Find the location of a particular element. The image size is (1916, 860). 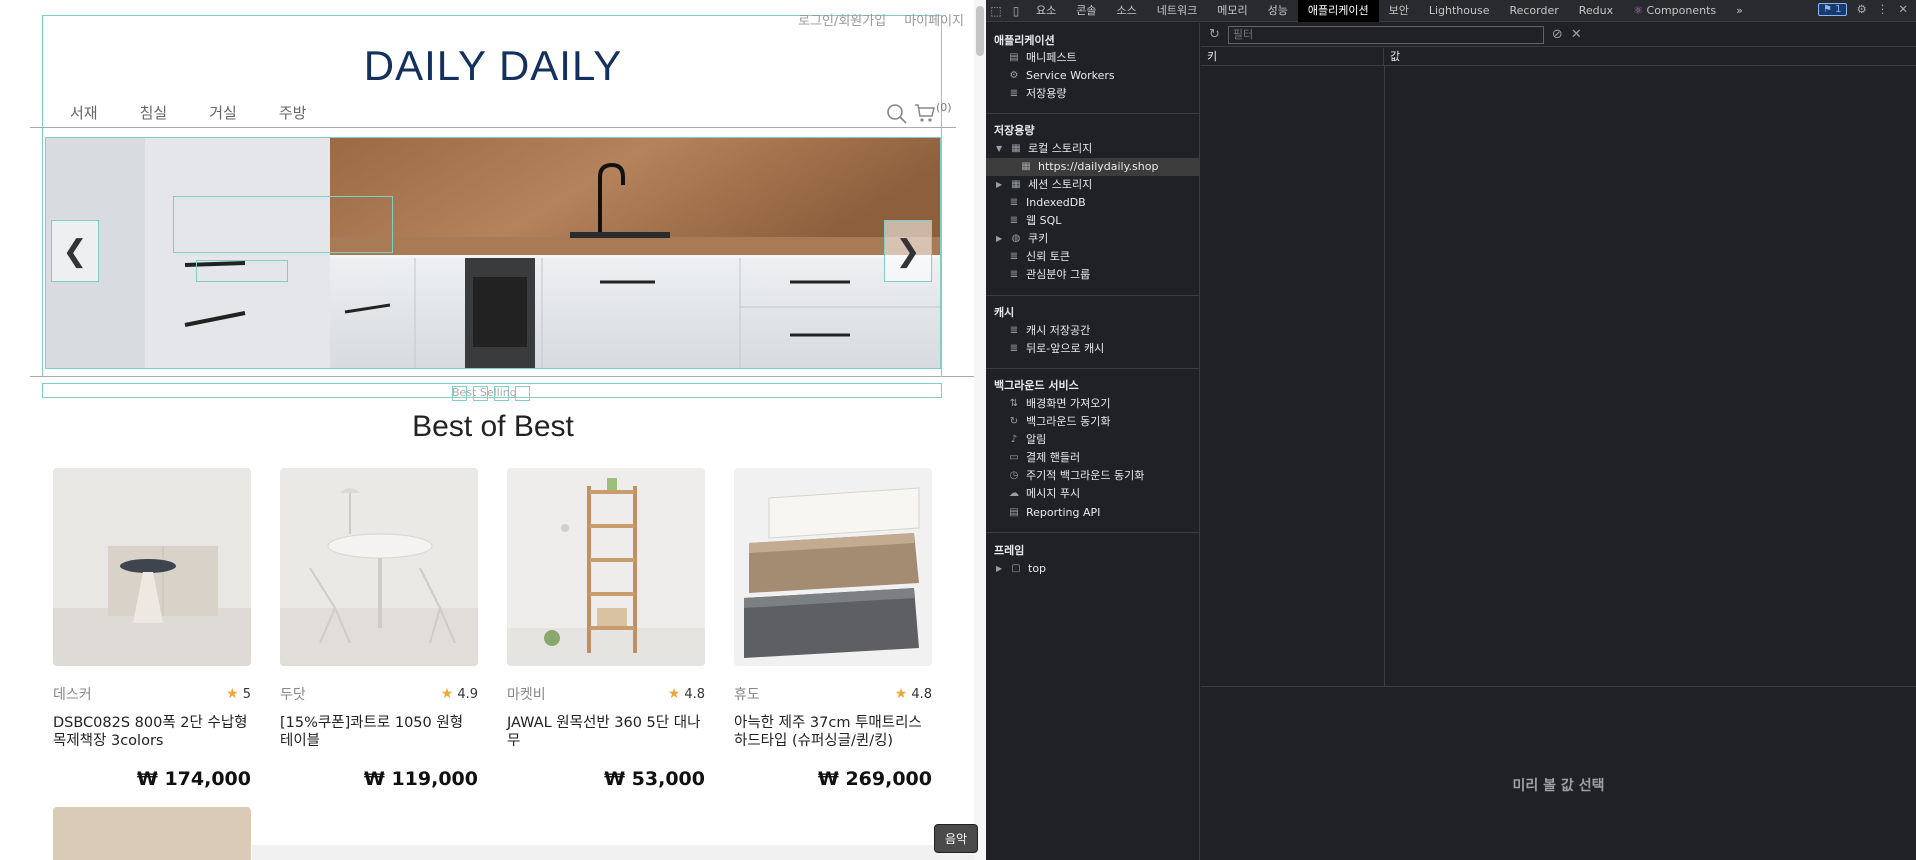

product-price: ₩ 174,000 is located at coordinates (193, 779).